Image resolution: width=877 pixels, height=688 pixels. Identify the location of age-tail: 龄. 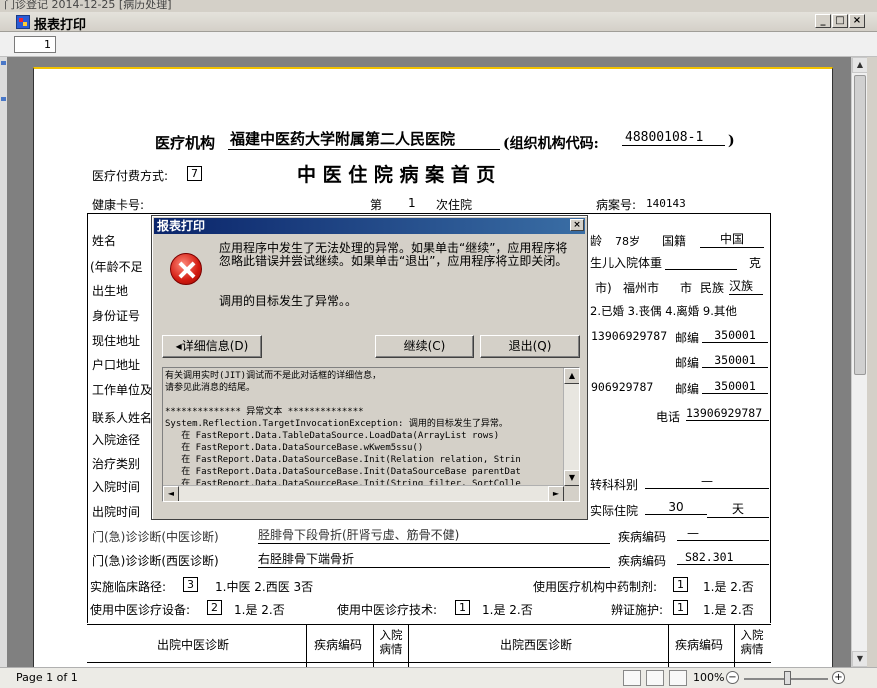
(596, 241).